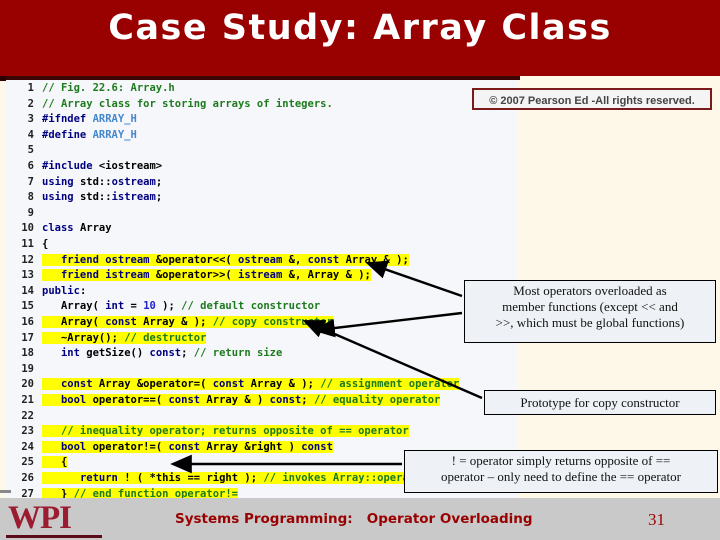 This screenshot has height=540, width=720. I want to click on code-line: 19, so click(25, 369).